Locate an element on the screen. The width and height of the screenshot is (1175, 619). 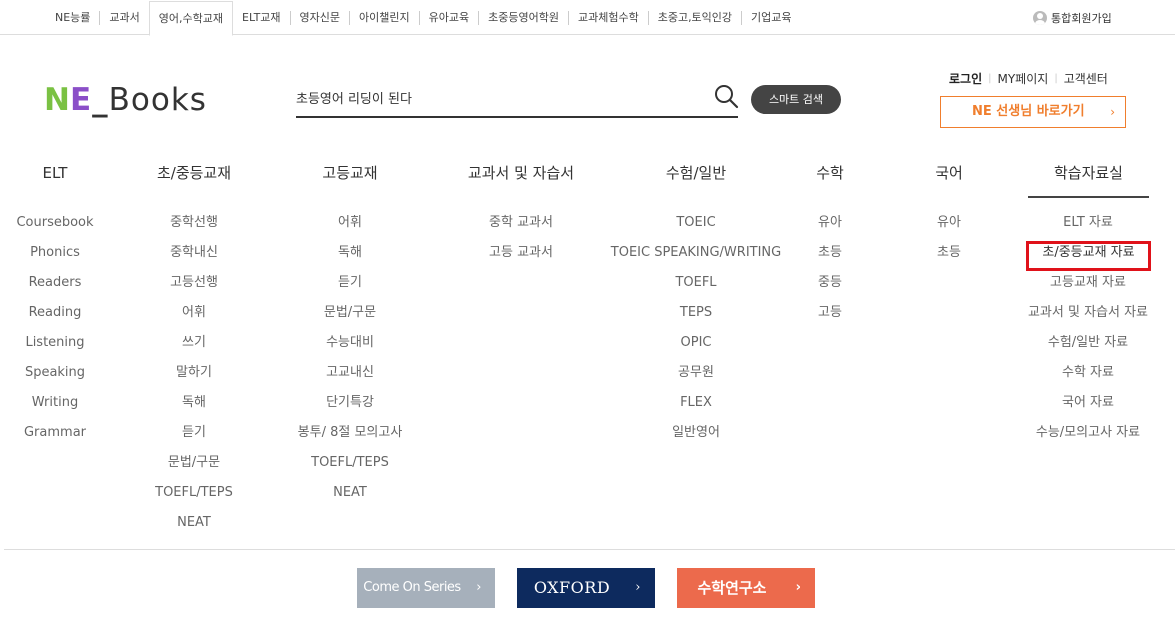
menu-item: 수능대비 is located at coordinates (350, 346).